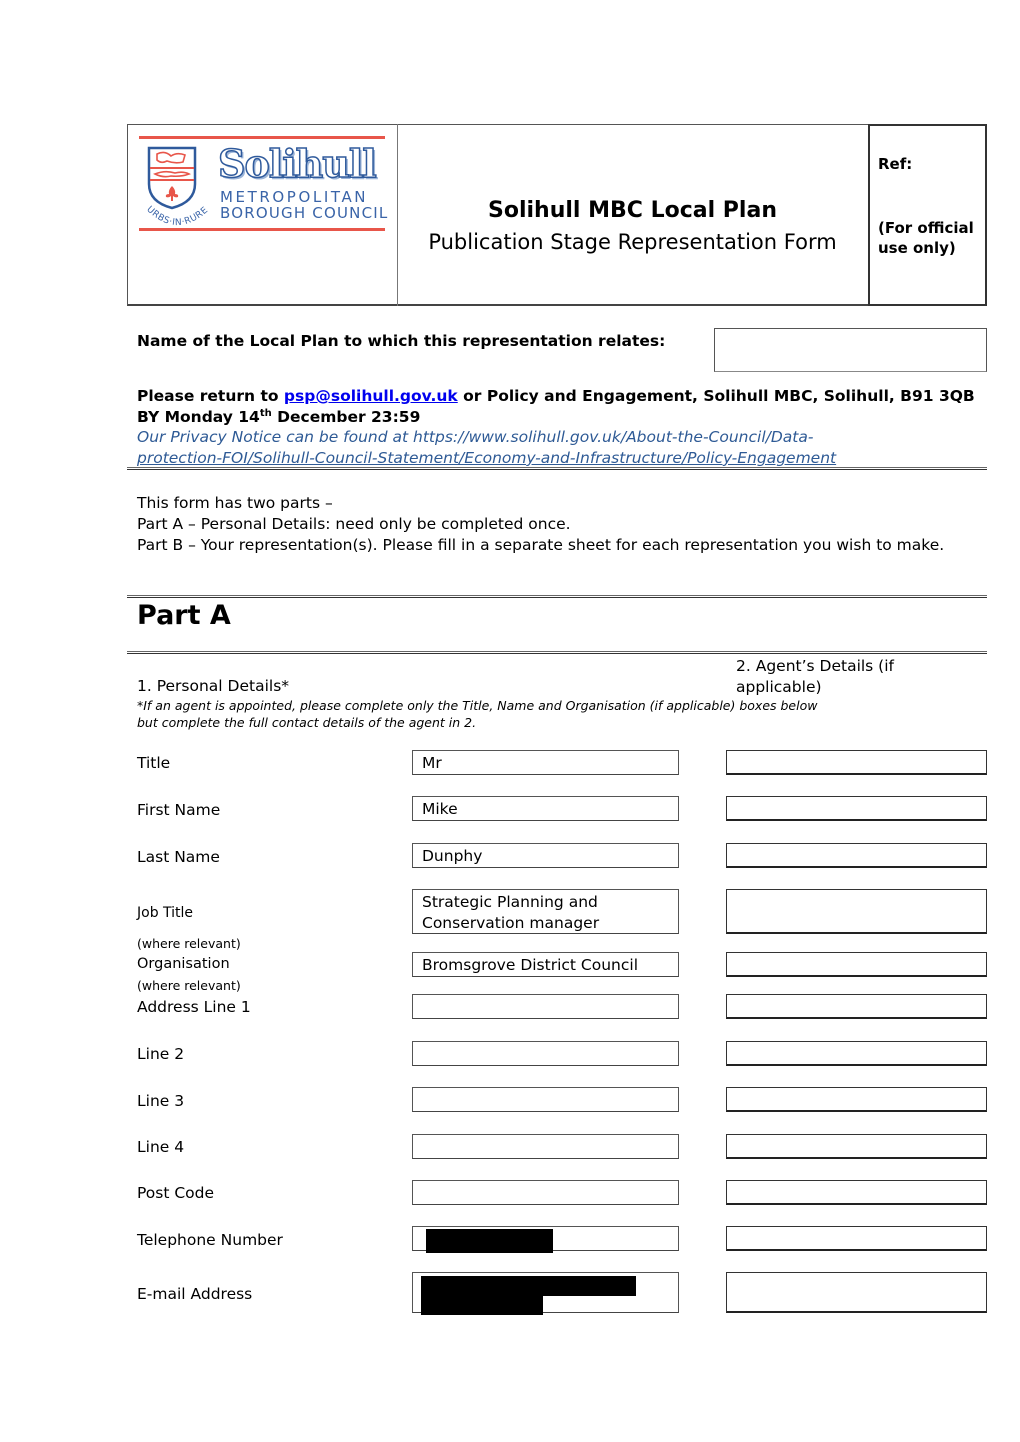  Describe the element at coordinates (545, 808) in the screenshot. I see `personal-first-name-input: Mike` at that location.